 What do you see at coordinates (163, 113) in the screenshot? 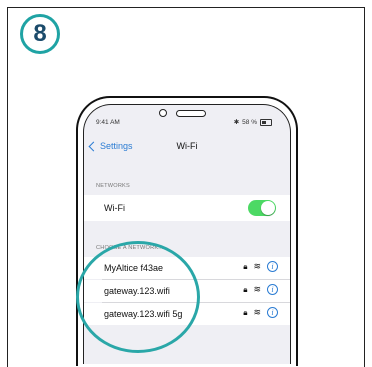
I see `front-camera` at bounding box center [163, 113].